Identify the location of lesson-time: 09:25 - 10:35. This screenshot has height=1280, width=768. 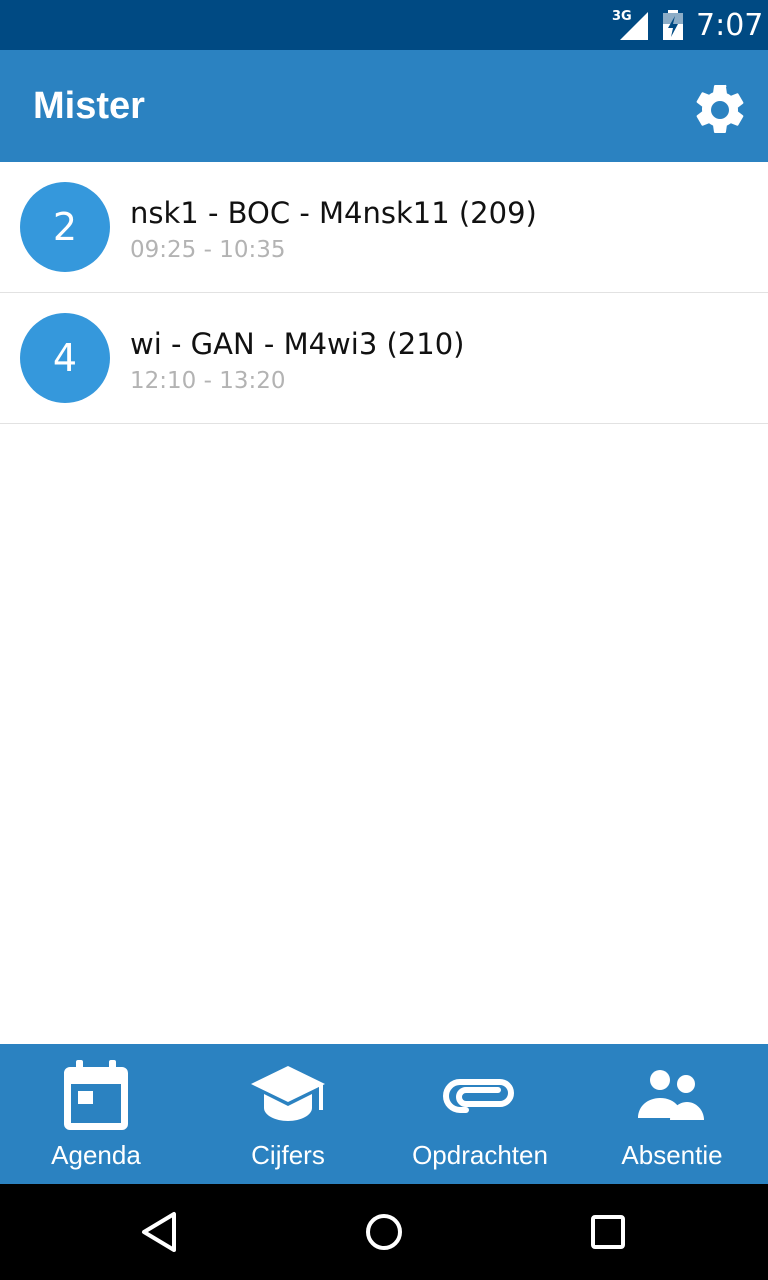
(208, 250).